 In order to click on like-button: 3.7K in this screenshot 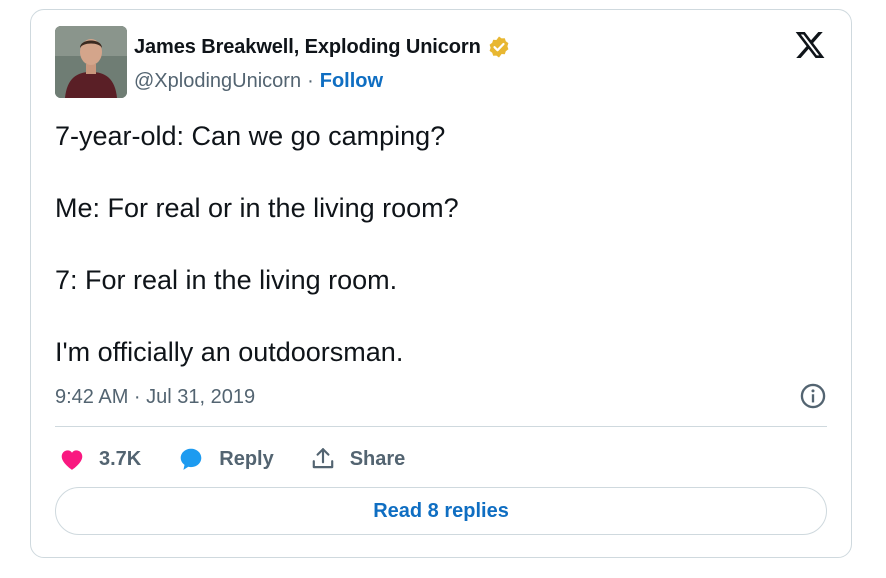, I will do `click(100, 459)`.